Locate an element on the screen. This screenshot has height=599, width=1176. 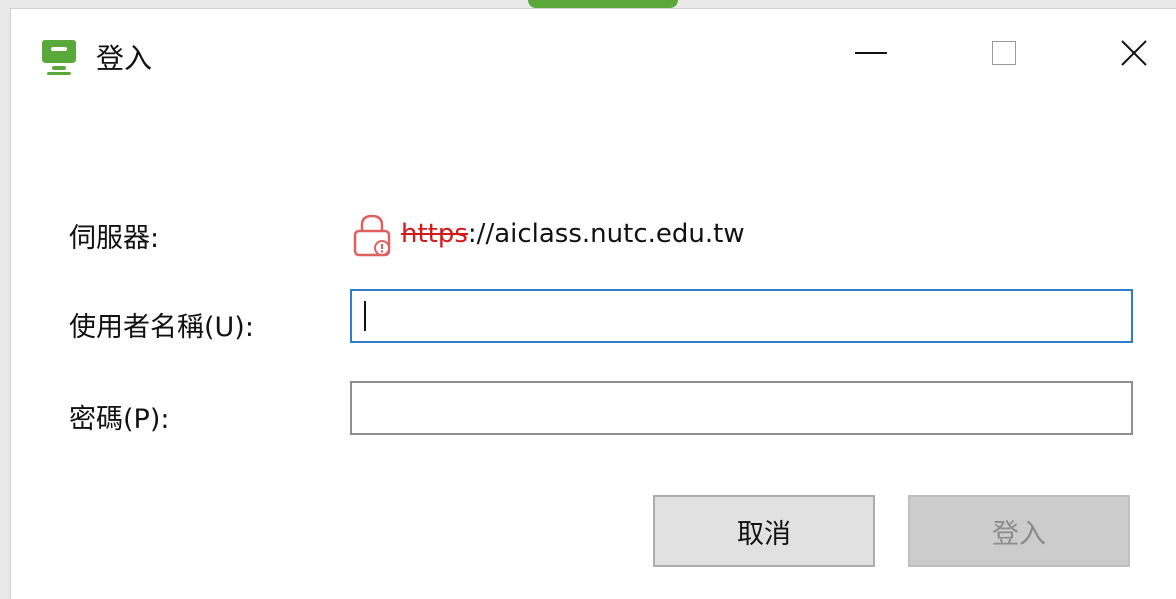
title-bar: 登入 is located at coordinates (593, 54).